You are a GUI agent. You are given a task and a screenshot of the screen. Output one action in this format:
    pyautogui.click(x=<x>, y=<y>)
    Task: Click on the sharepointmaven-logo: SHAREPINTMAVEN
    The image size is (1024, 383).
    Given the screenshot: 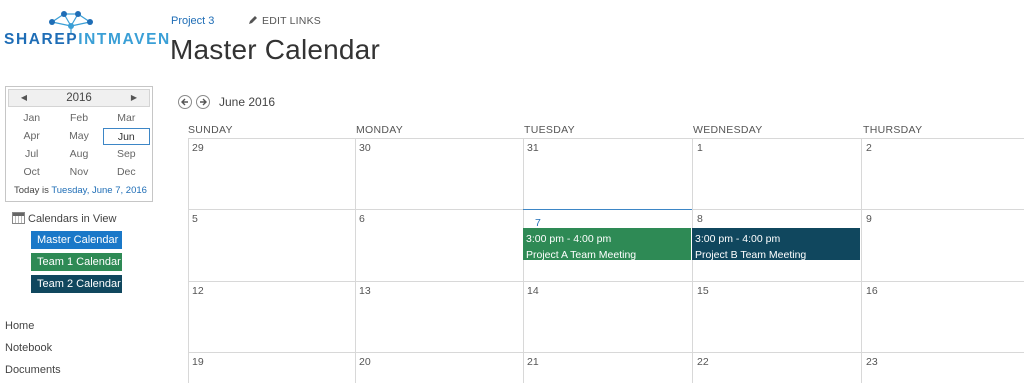 What is the action you would take?
    pyautogui.click(x=86, y=29)
    